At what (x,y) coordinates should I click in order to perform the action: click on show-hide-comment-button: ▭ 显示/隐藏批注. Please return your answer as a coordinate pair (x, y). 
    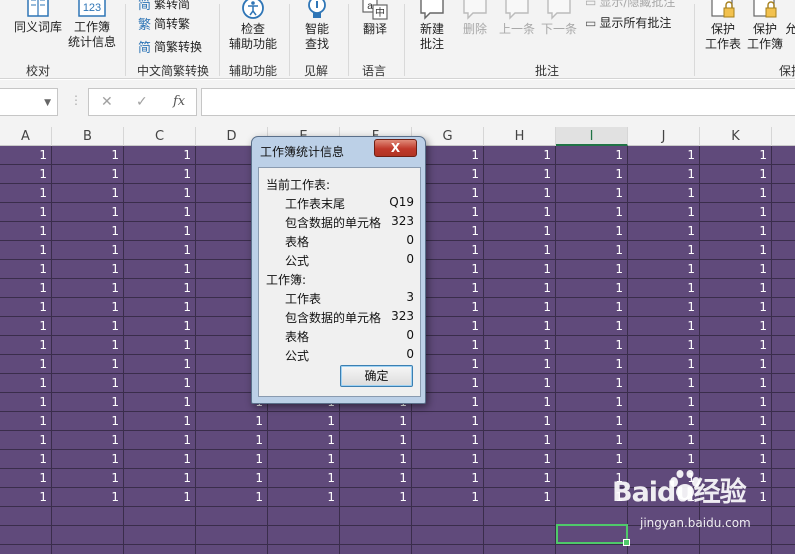
    Looking at the image, I should click on (630, 5).